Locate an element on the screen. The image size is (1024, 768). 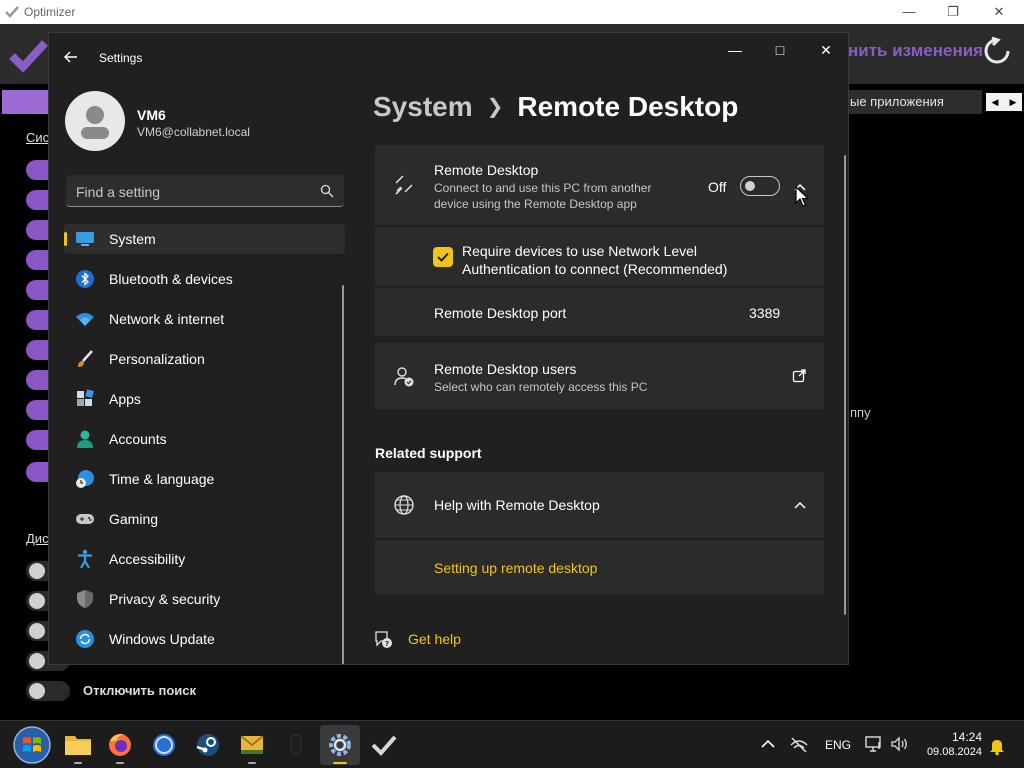
nav-item-system: System is located at coordinates (204, 239).